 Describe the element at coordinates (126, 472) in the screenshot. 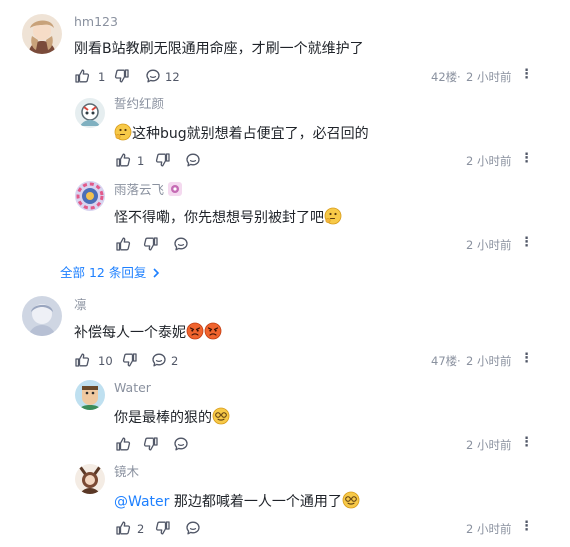

I see `reply-username: 镜木` at that location.